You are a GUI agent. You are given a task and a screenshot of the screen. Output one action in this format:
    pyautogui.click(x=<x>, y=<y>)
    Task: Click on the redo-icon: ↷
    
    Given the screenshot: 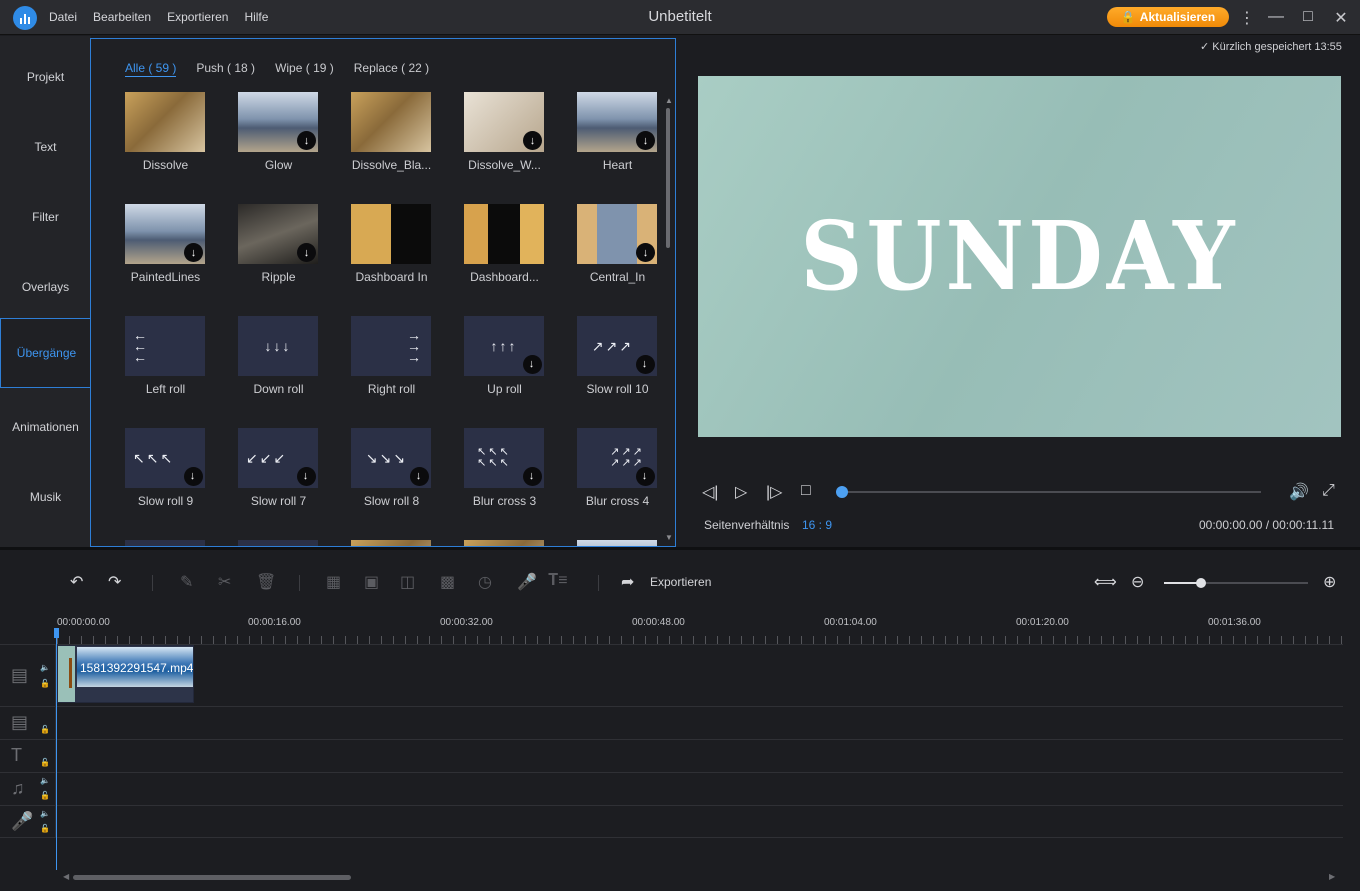 What is the action you would take?
    pyautogui.click(x=114, y=582)
    